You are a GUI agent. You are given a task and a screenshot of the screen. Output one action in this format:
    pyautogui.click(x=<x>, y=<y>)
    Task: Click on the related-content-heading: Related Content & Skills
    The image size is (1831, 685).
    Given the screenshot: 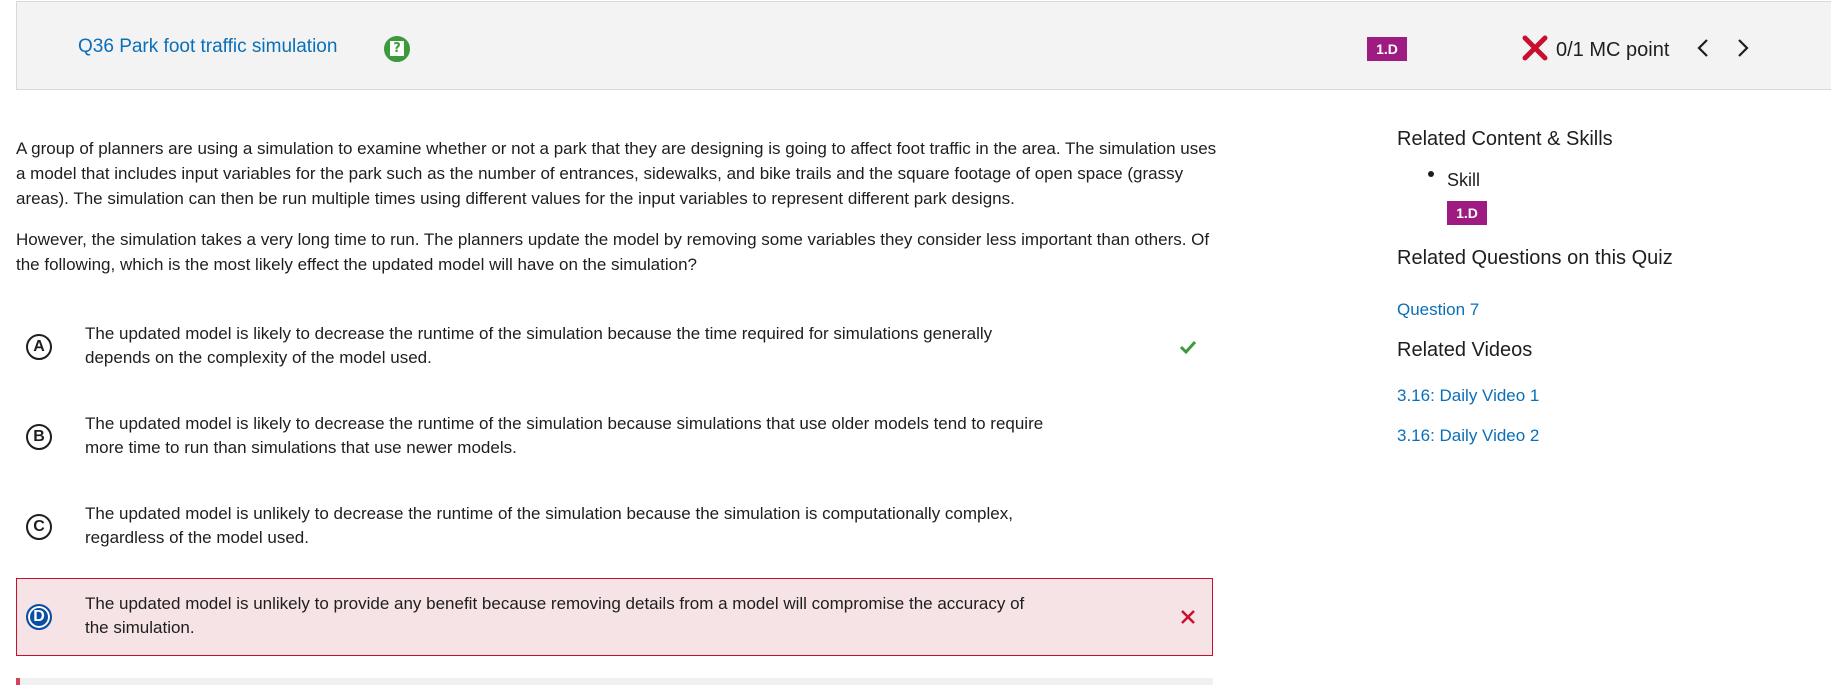 What is the action you would take?
    pyautogui.click(x=1505, y=139)
    